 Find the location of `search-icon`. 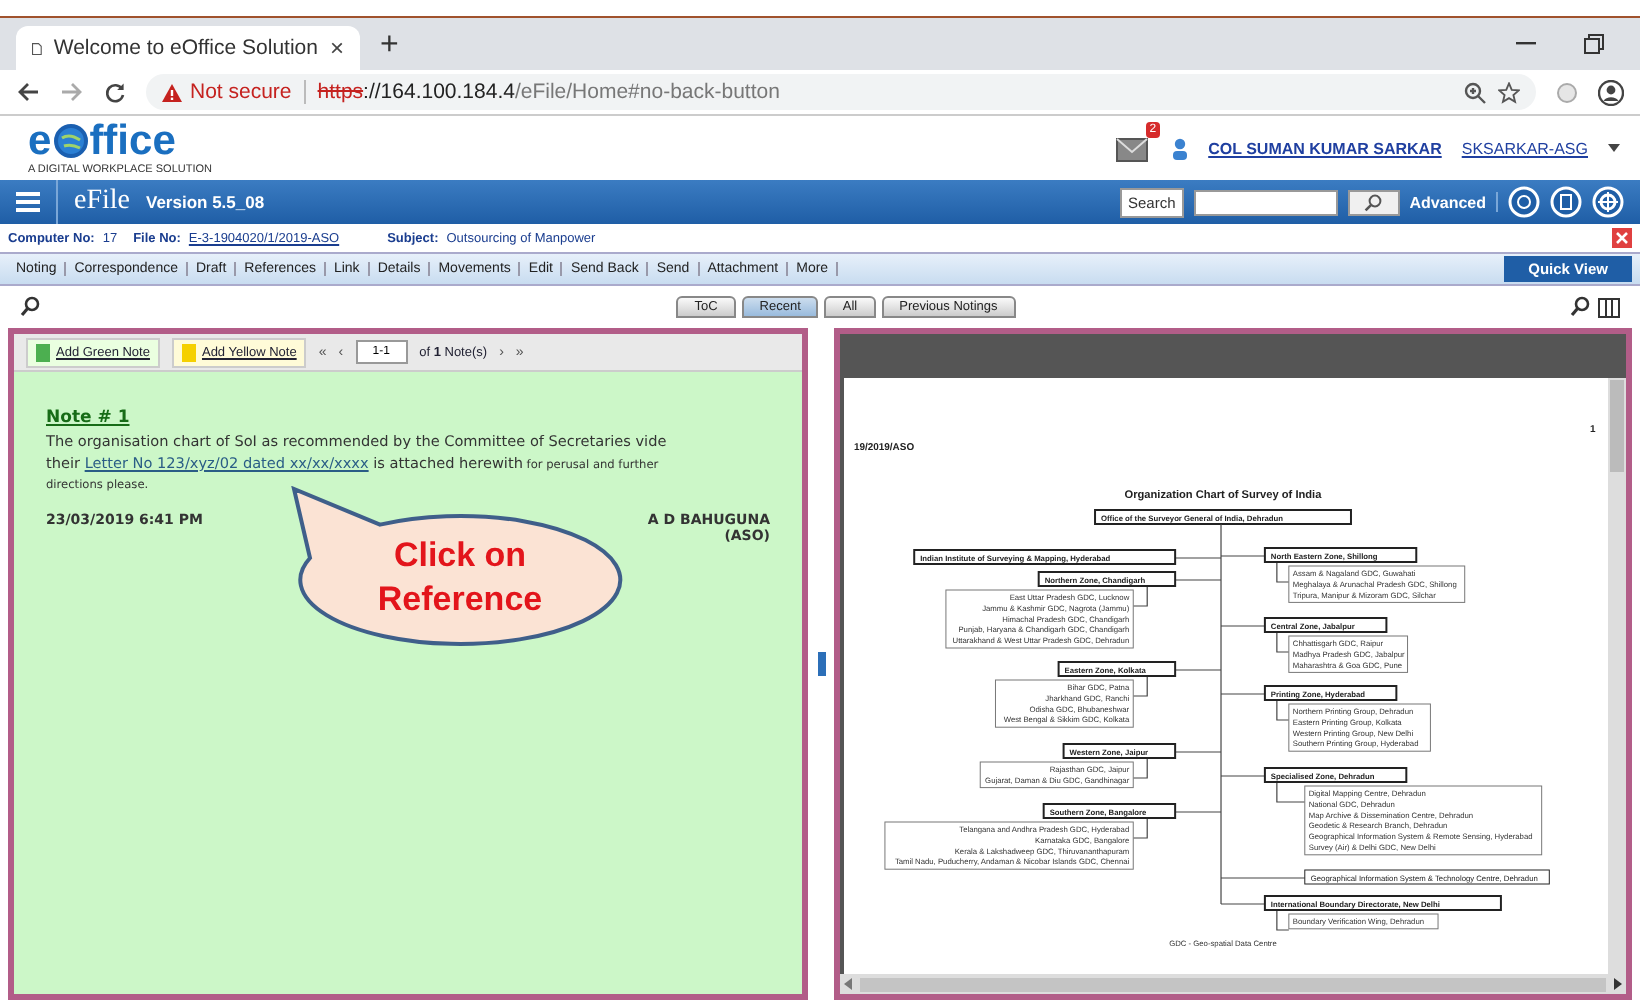

search-icon is located at coordinates (1373, 202).